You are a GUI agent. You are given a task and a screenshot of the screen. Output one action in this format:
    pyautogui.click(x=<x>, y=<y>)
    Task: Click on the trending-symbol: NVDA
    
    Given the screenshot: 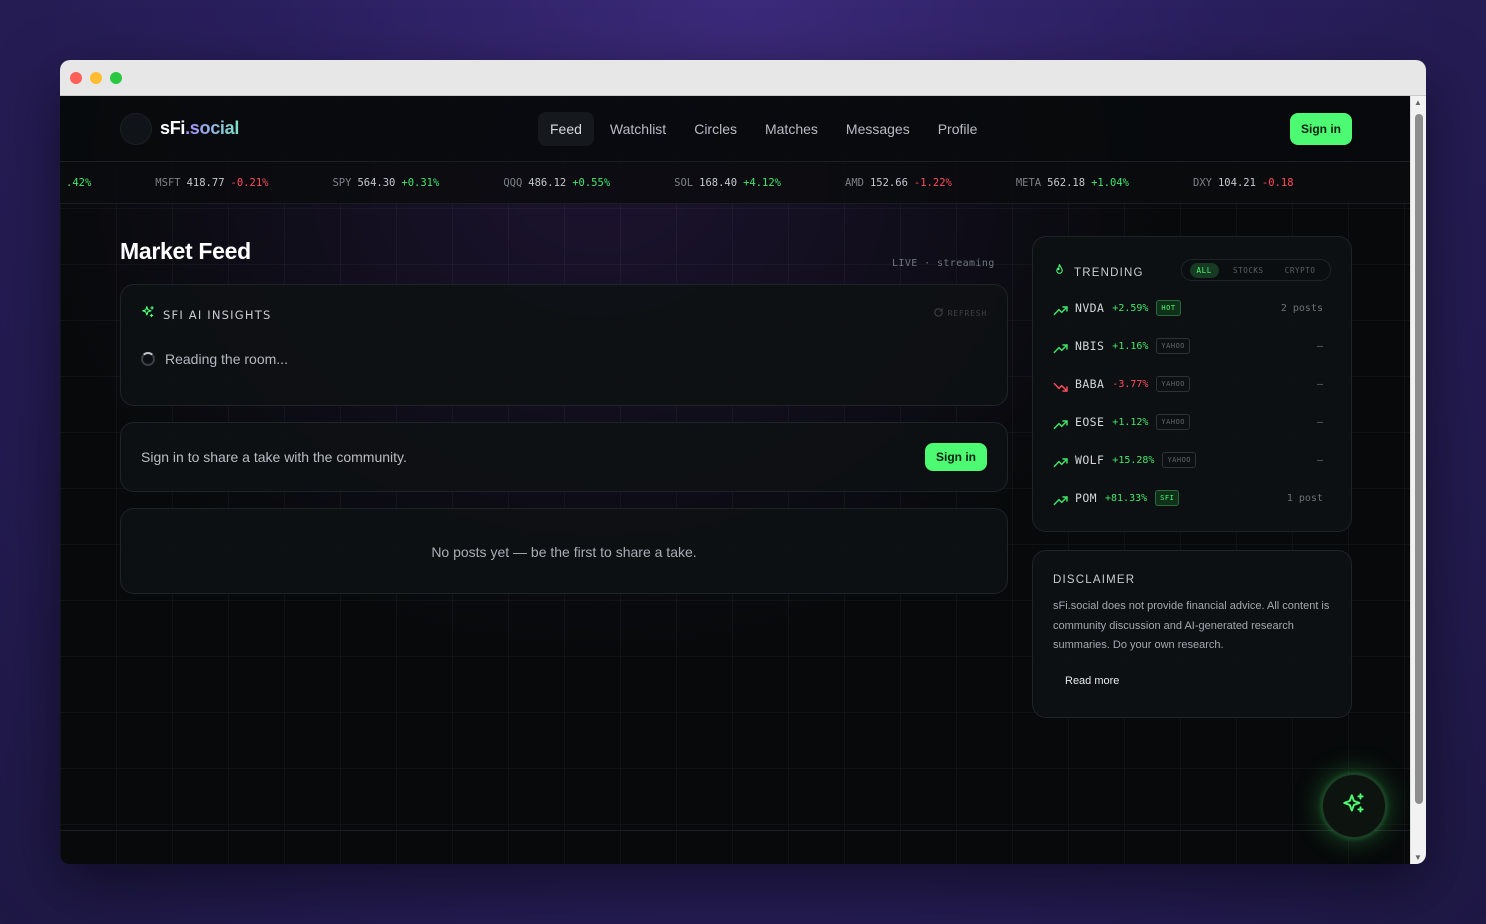 What is the action you would take?
    pyautogui.click(x=1090, y=308)
    